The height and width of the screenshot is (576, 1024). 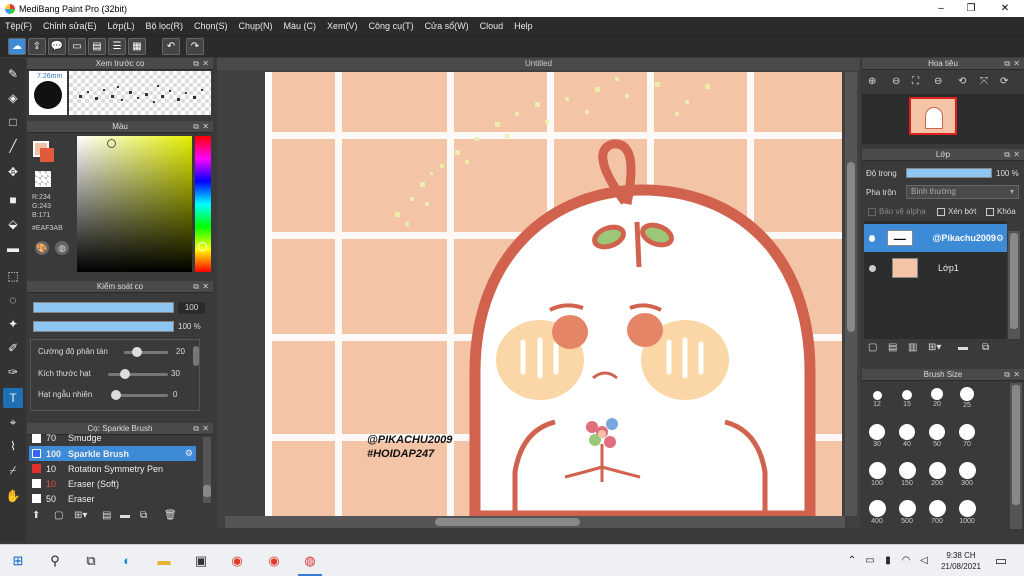 I want to click on brush-size-cell: 25, so click(x=967, y=397).